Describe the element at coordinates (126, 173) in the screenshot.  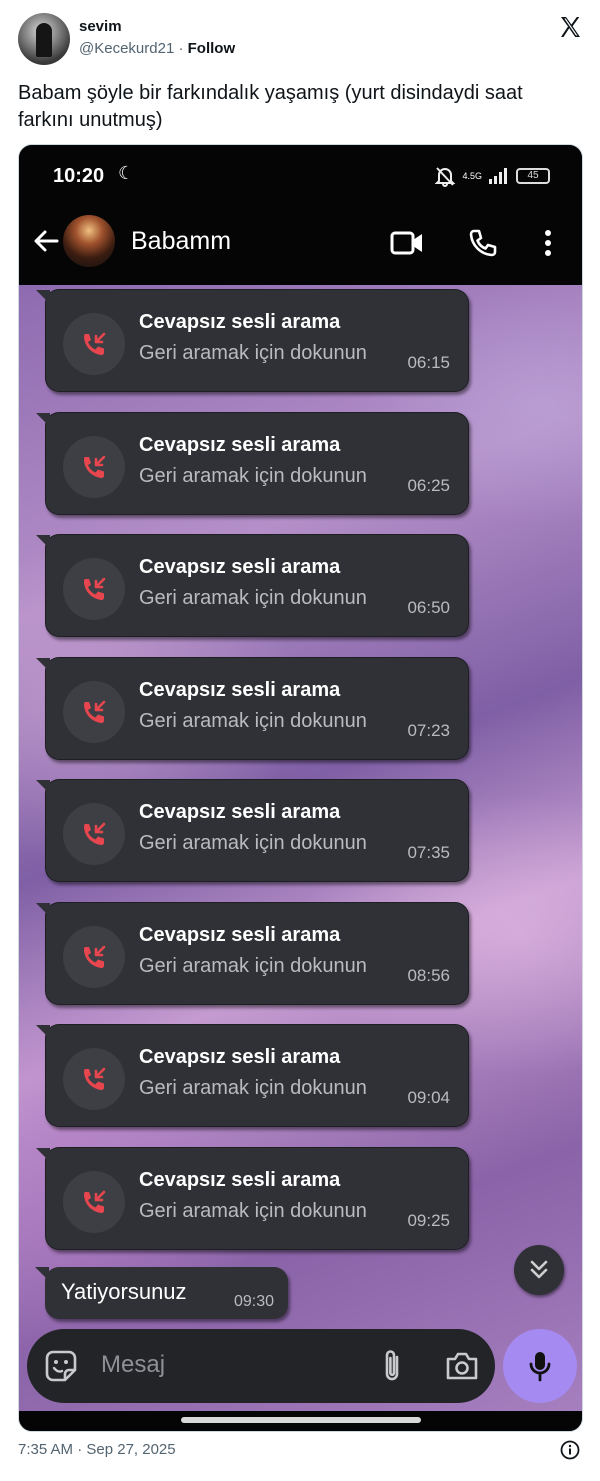
I see `moon-icon: ☾` at that location.